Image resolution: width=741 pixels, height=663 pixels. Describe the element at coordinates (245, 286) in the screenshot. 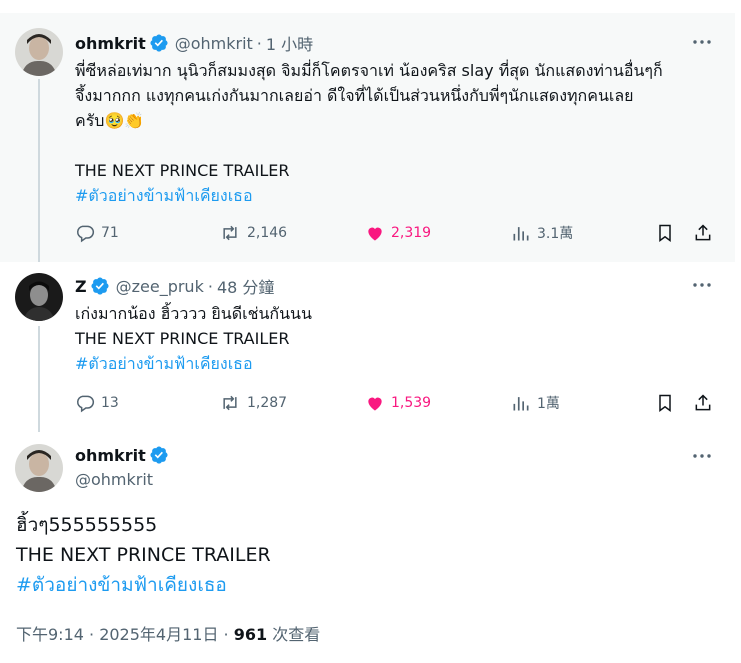

I see `timestamp: 48 分鐘` at that location.